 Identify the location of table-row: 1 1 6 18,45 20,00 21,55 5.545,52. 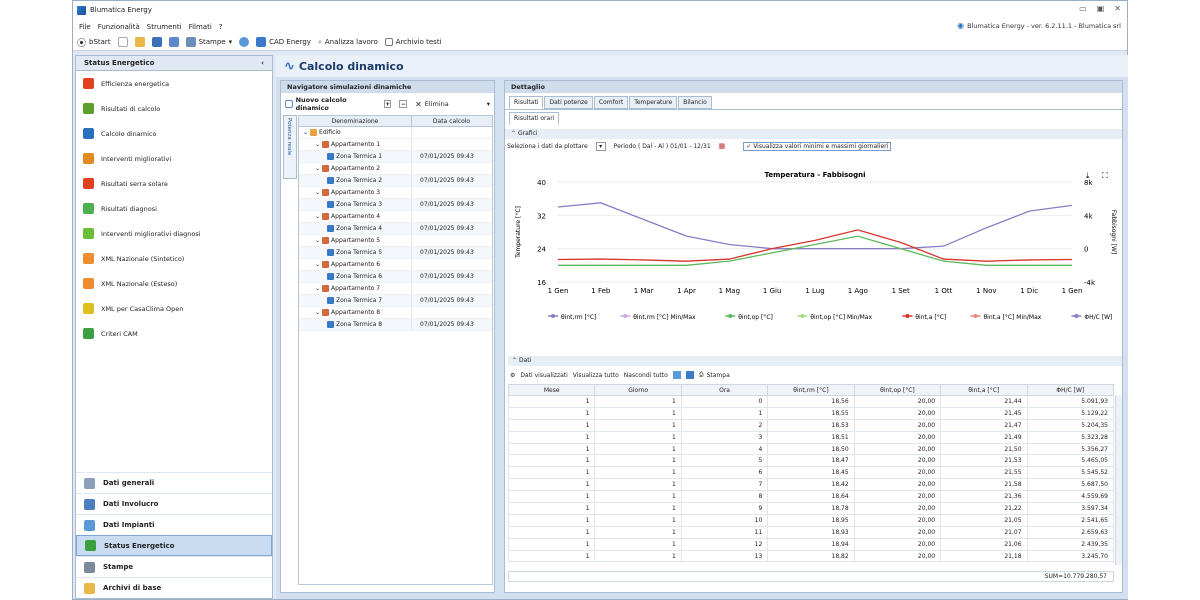
(811, 473).